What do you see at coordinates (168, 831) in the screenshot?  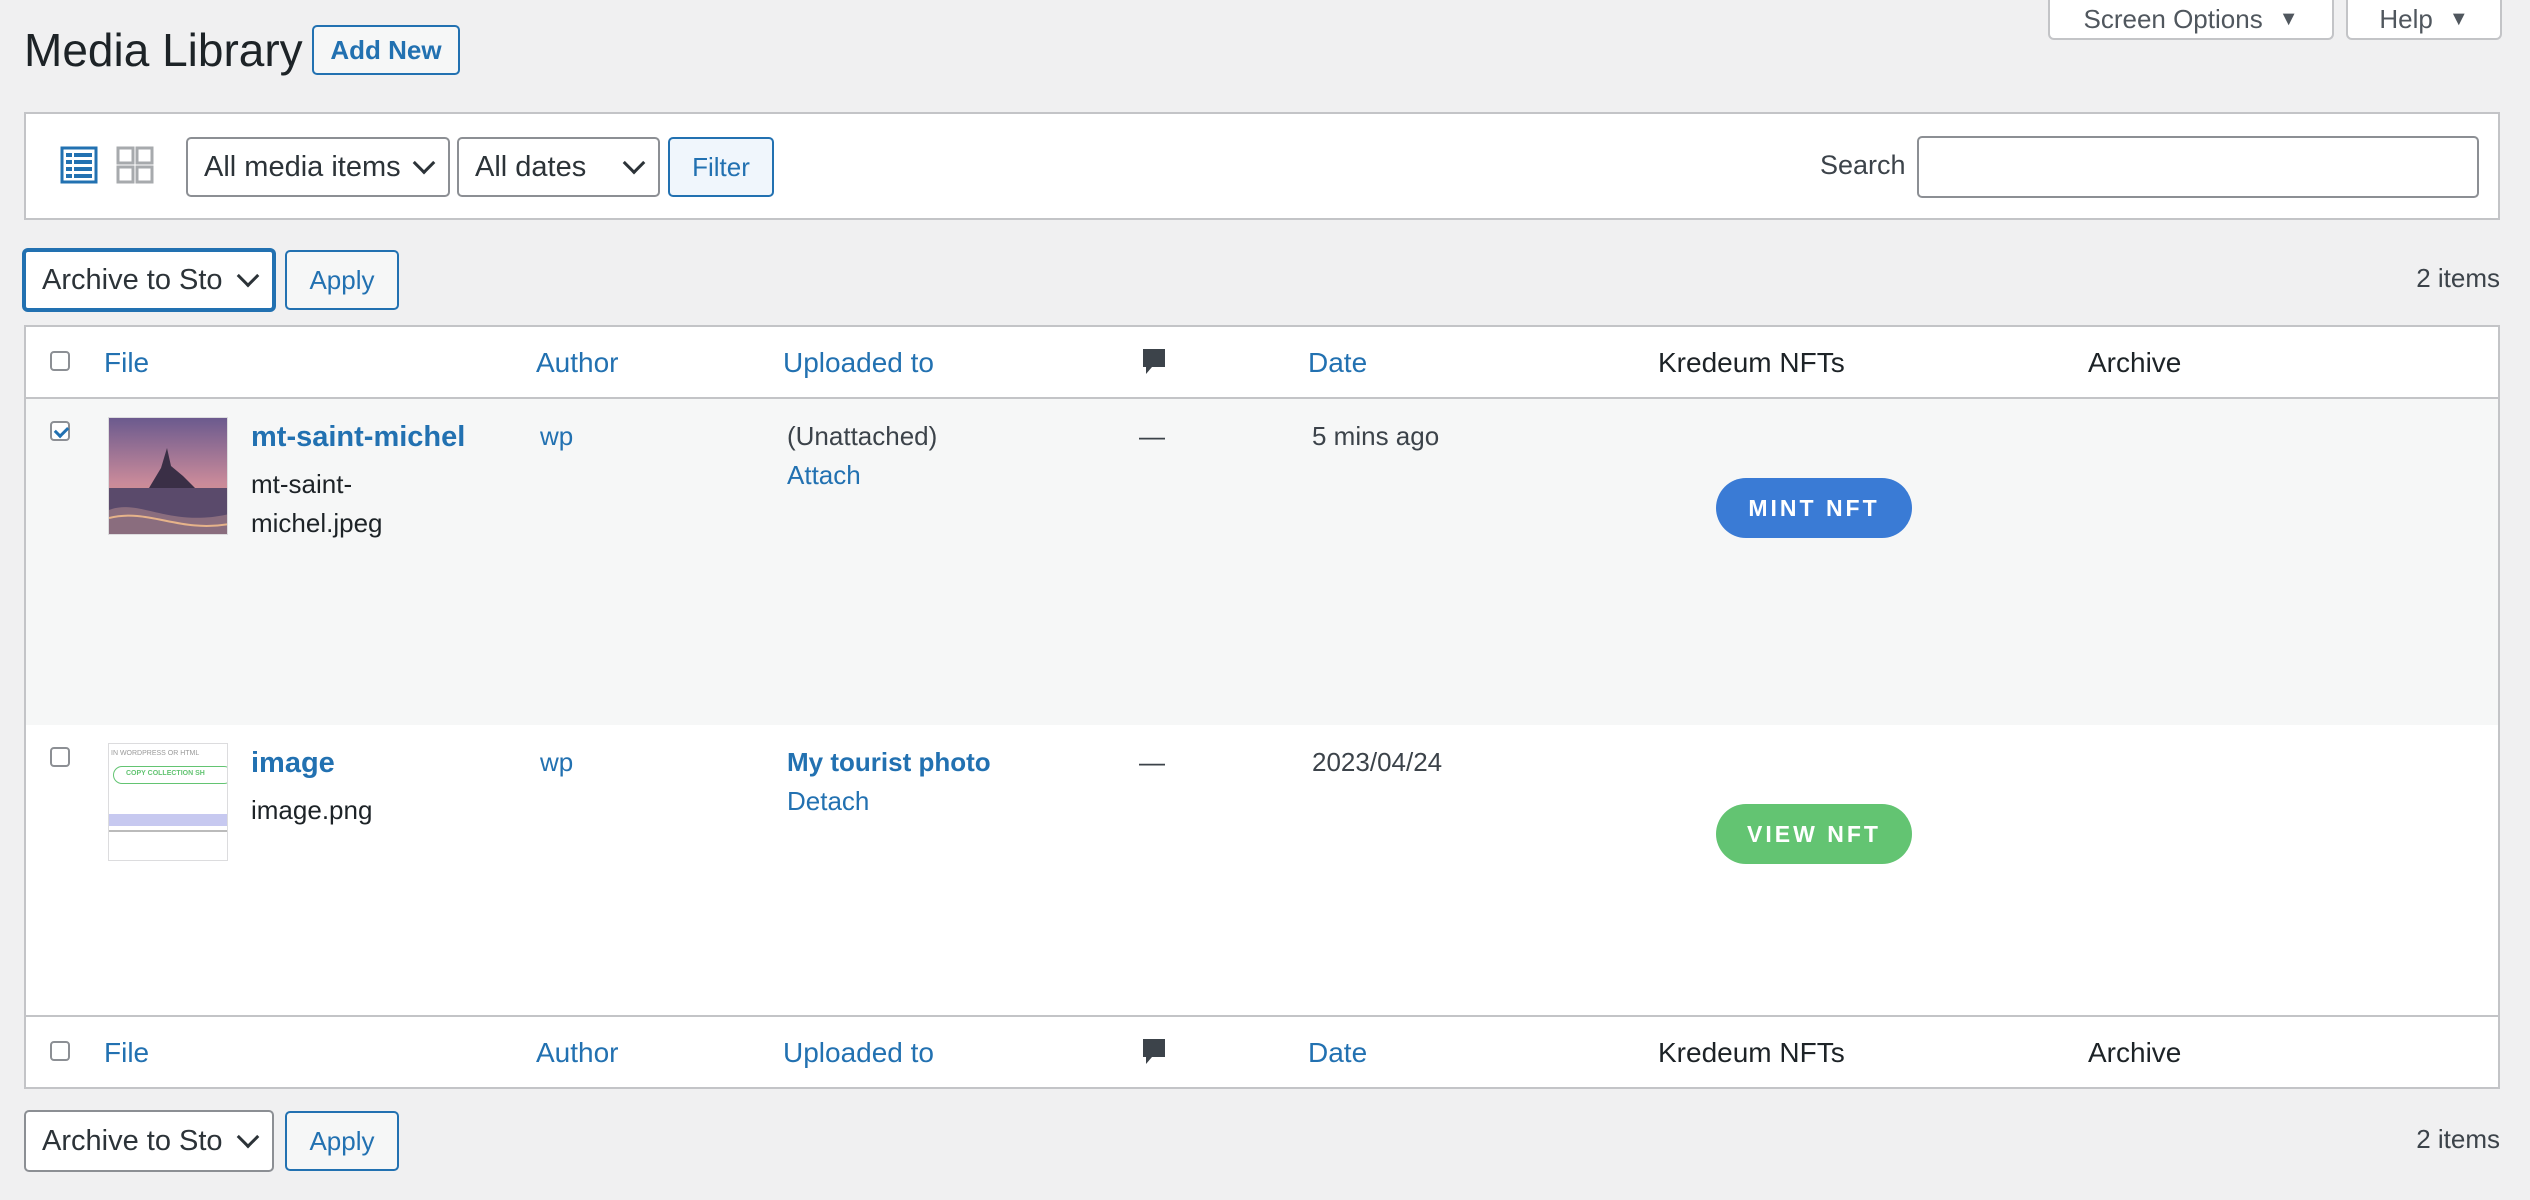 I see `thumbnail-divider` at bounding box center [168, 831].